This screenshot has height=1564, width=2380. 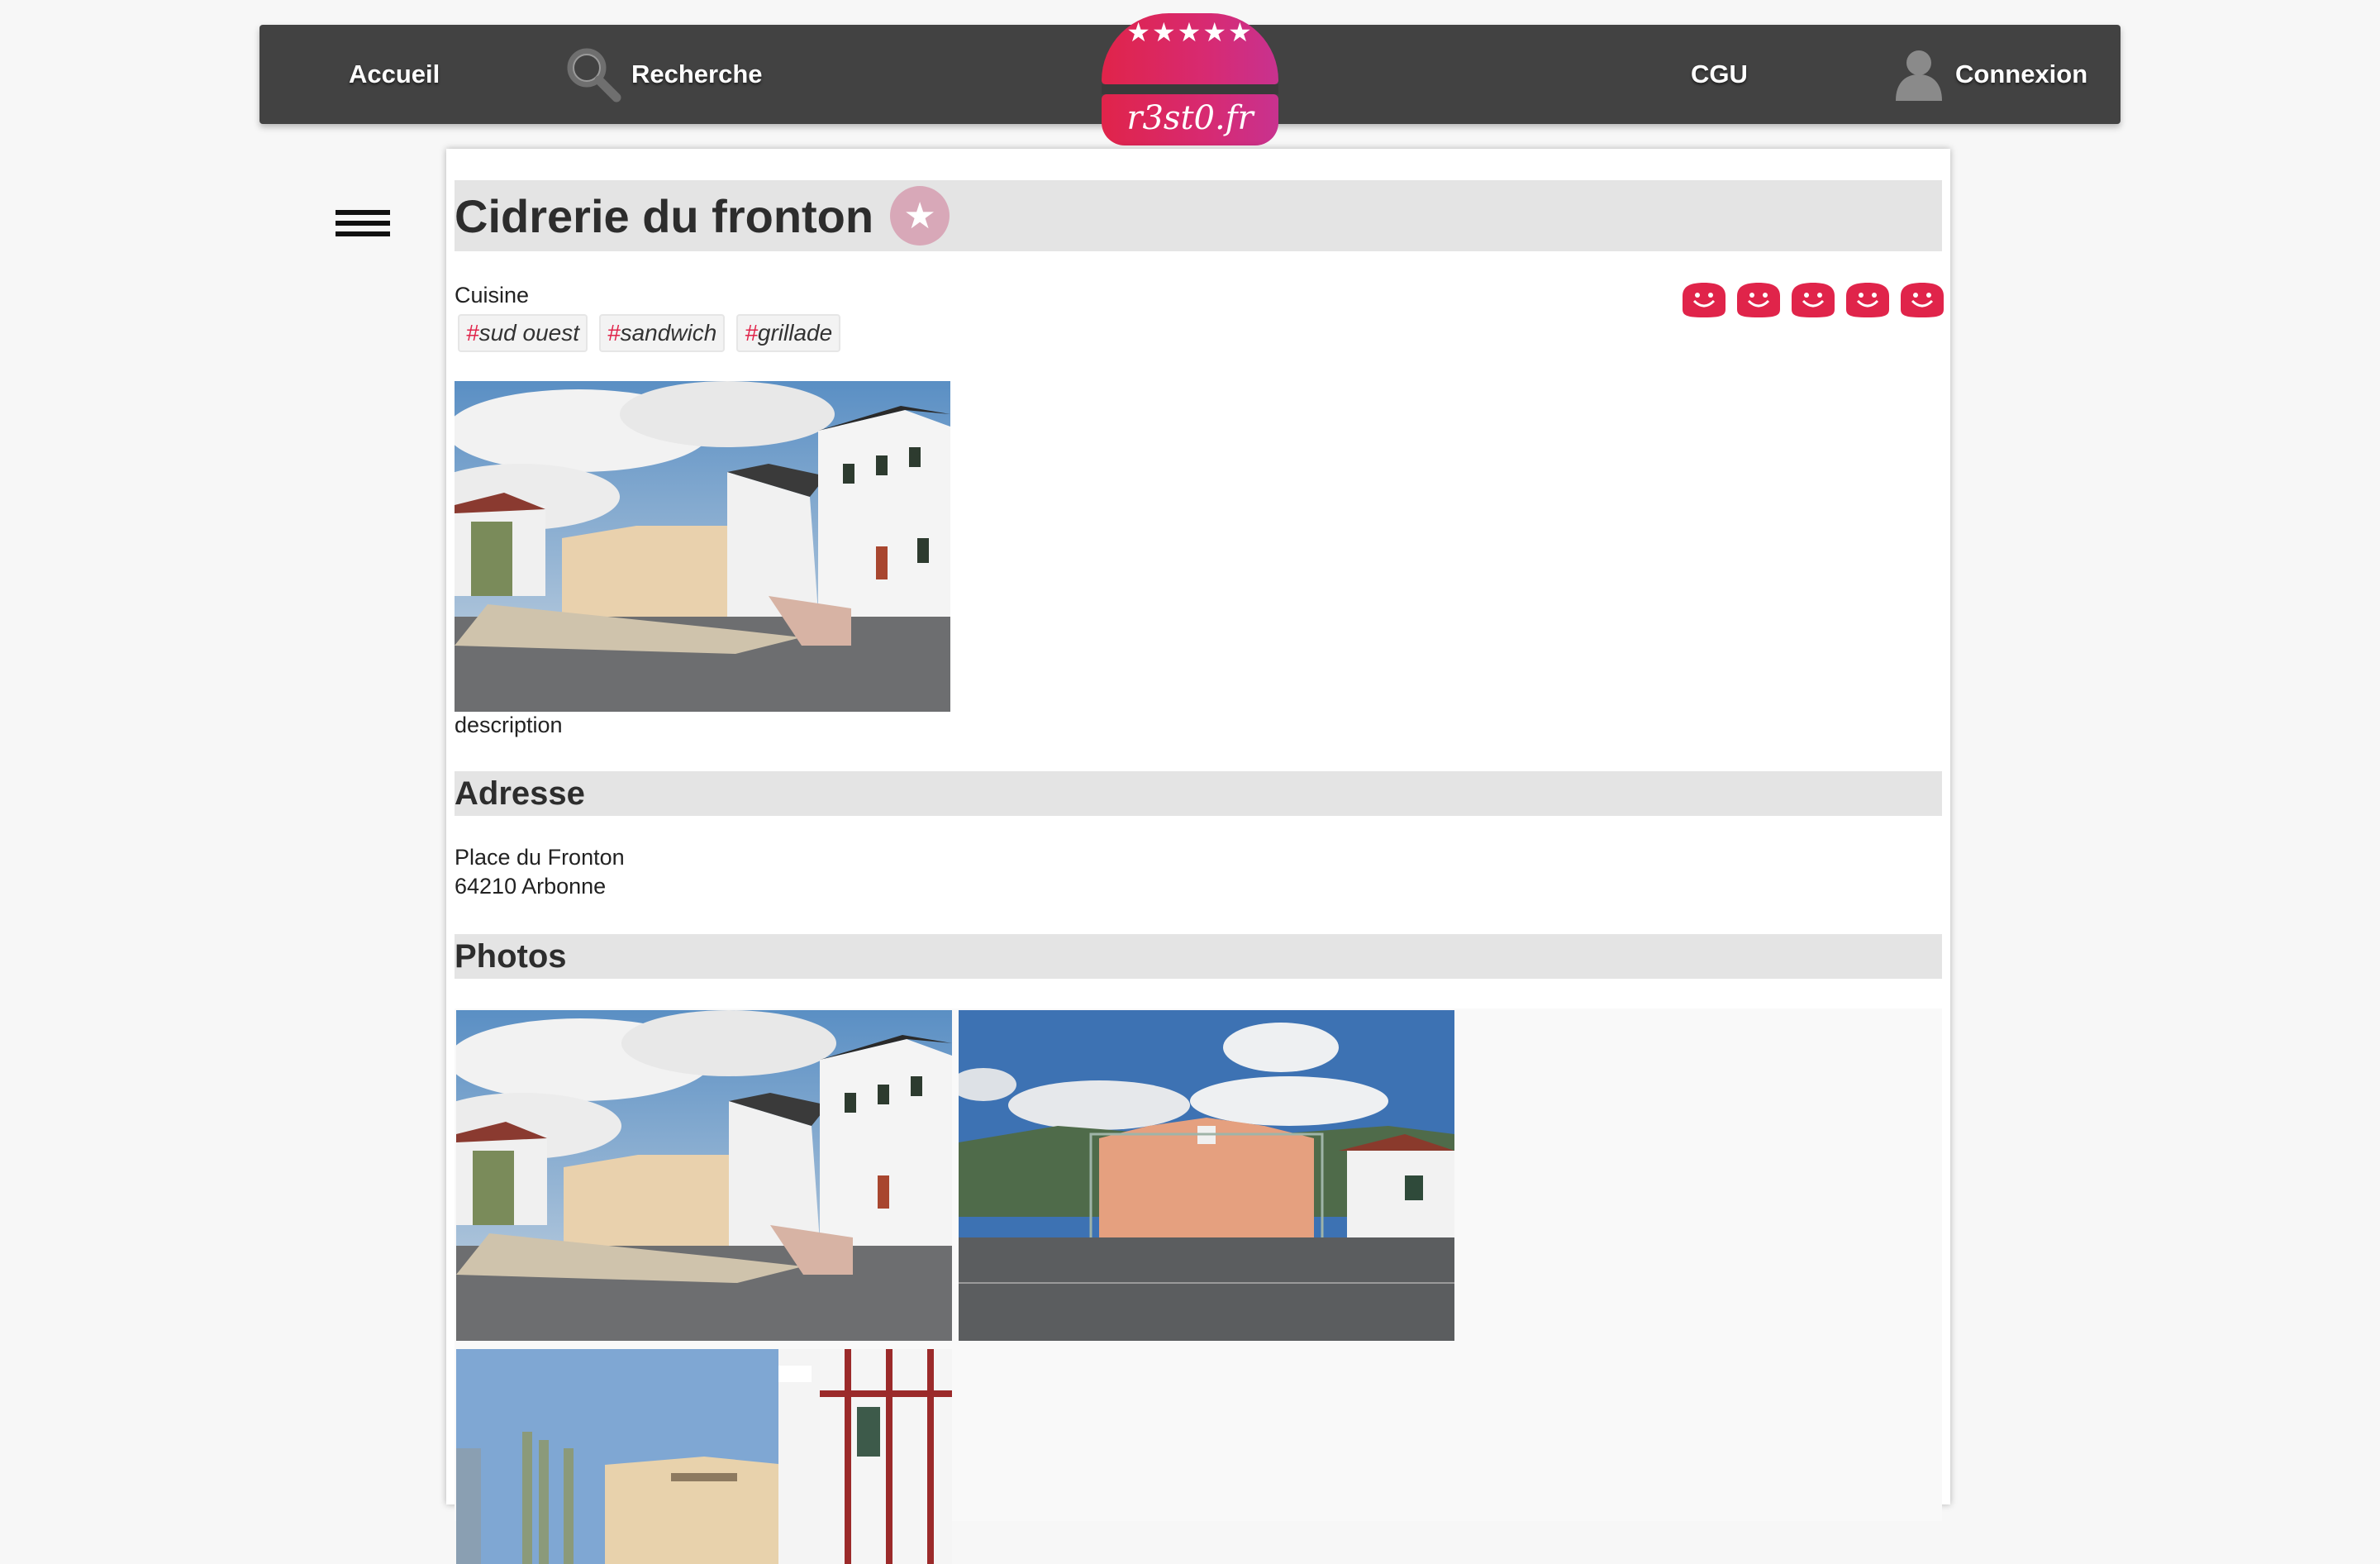 What do you see at coordinates (363, 225) in the screenshot?
I see `hamburger-menu-icon` at bounding box center [363, 225].